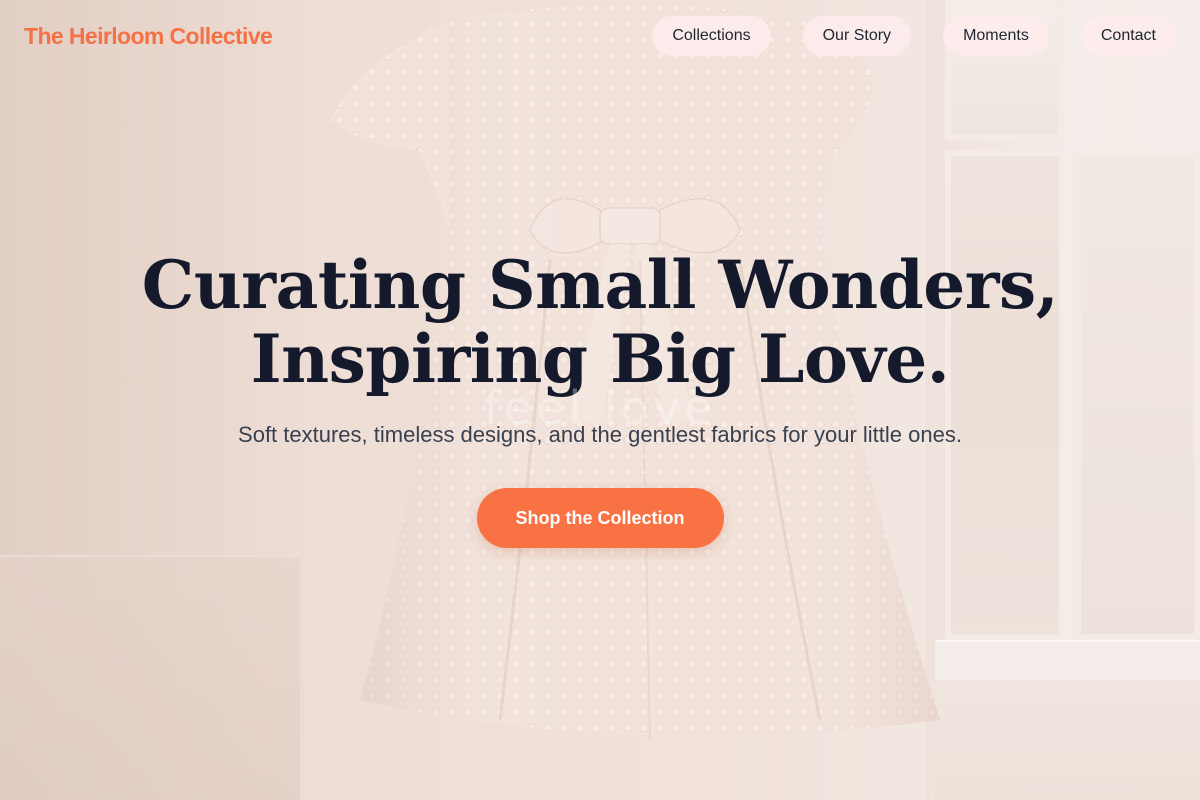 The width and height of the screenshot is (1200, 800). Describe the element at coordinates (1128, 36) in the screenshot. I see `nav-contact: Contact` at that location.